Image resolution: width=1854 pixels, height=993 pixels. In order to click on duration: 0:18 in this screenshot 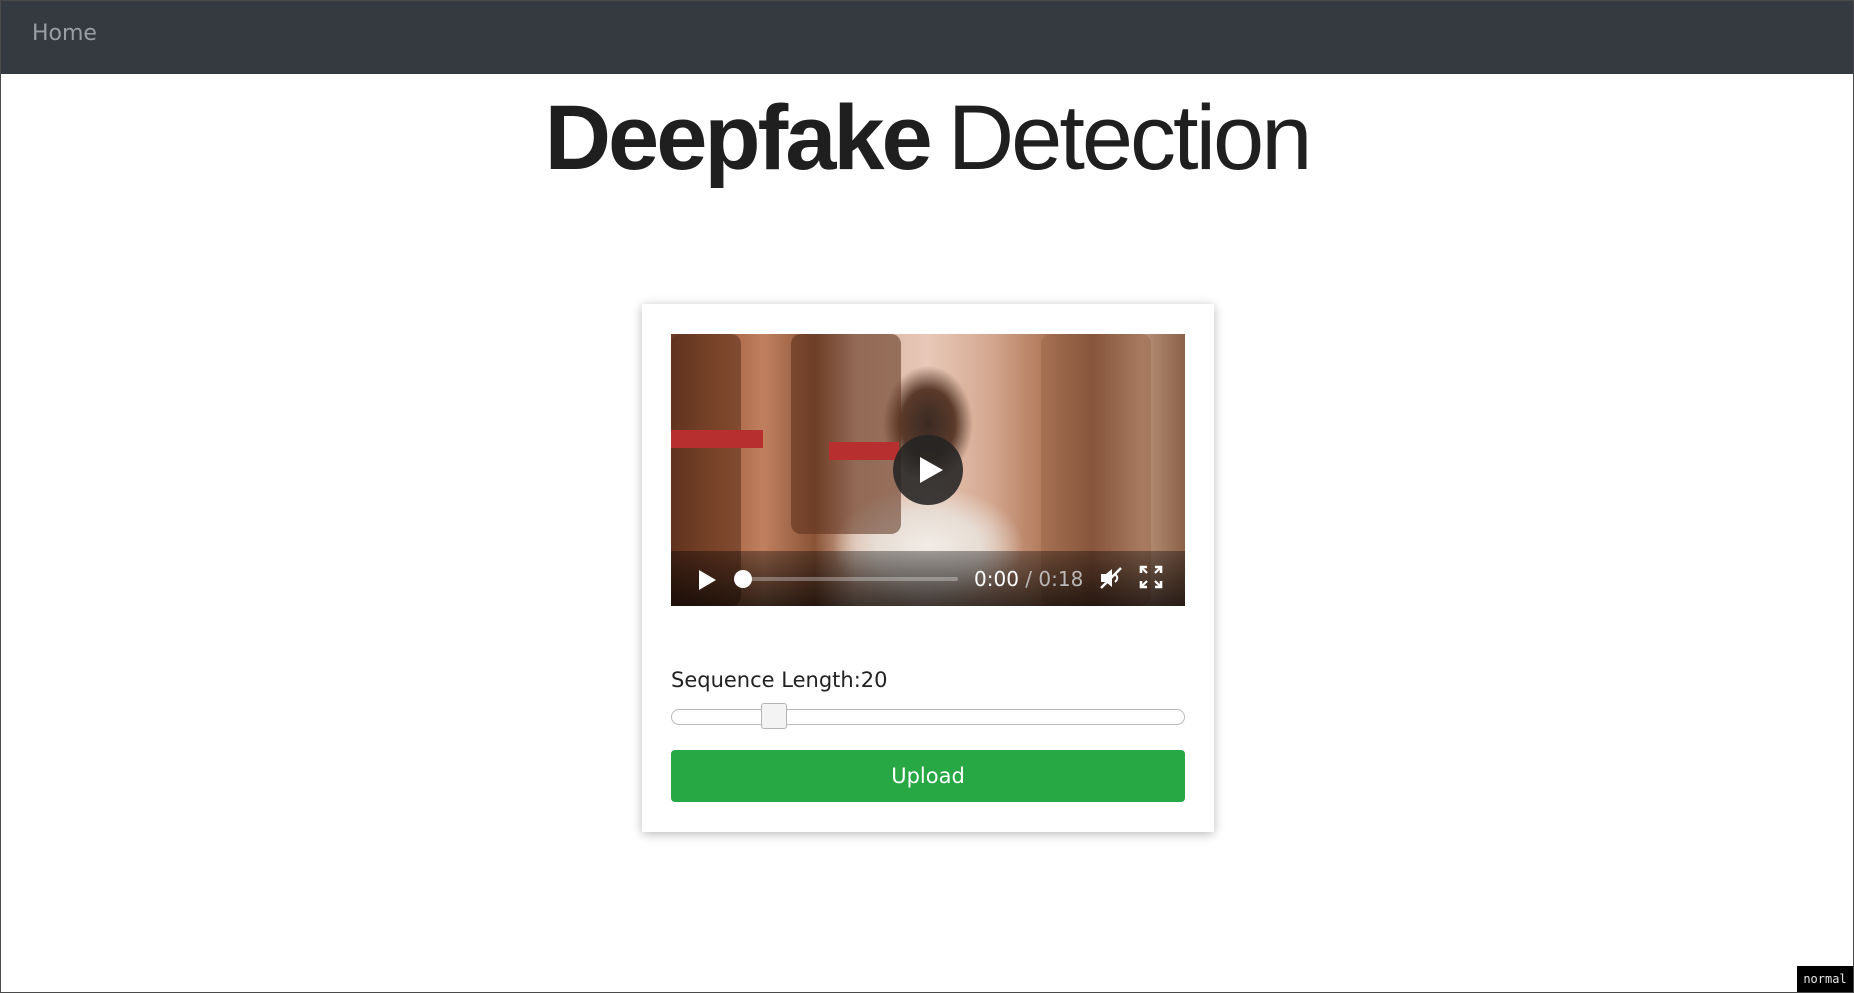, I will do `click(1061, 579)`.